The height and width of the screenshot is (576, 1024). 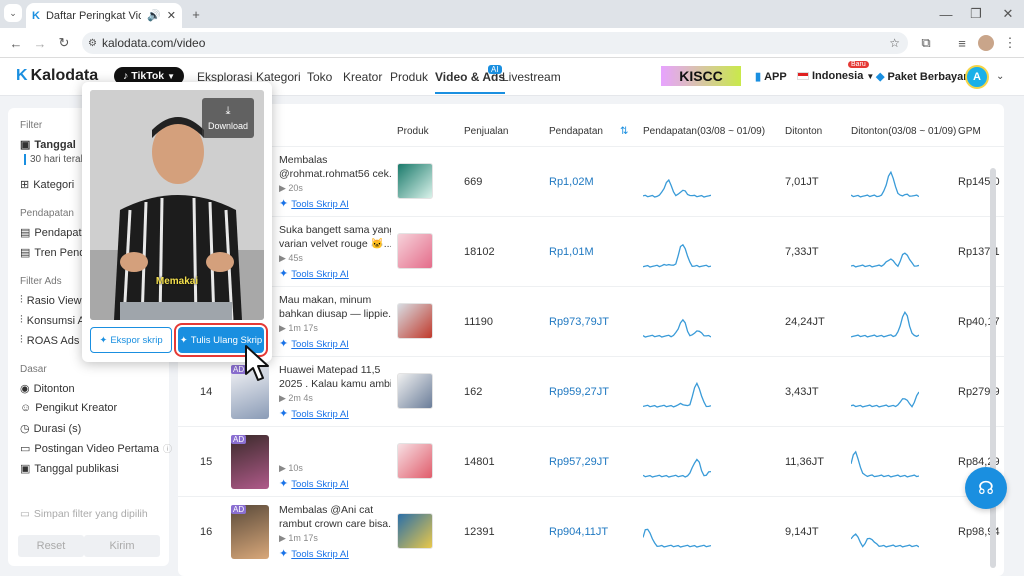 I want to click on close-window-icon: ✕, so click(x=1008, y=14).